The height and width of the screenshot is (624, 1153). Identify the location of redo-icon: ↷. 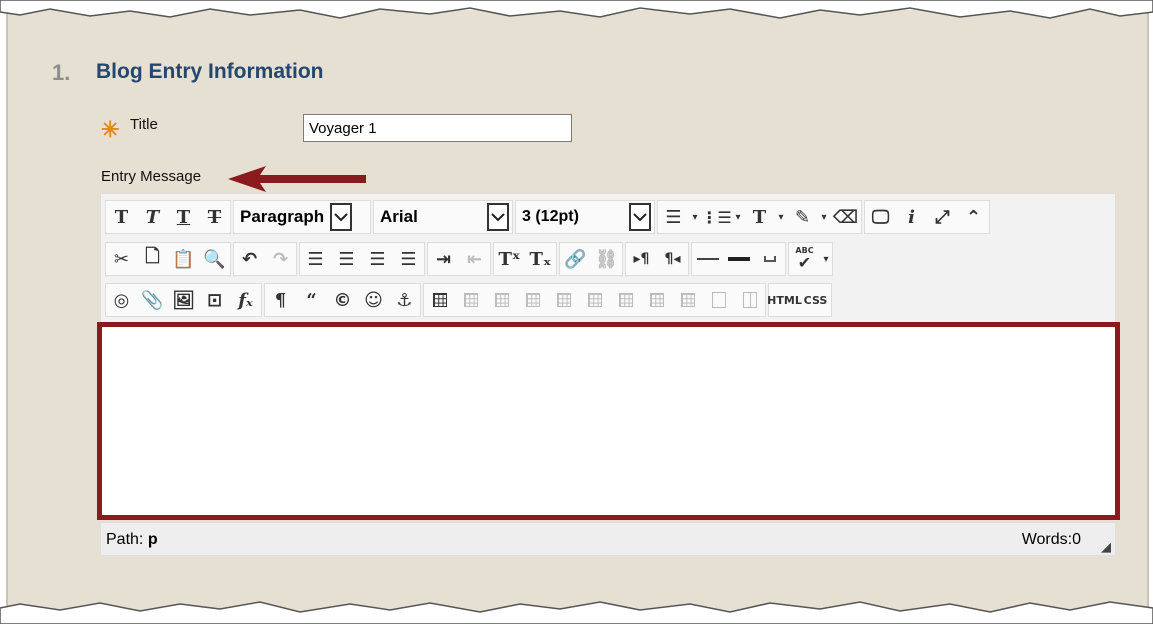
(280, 259).